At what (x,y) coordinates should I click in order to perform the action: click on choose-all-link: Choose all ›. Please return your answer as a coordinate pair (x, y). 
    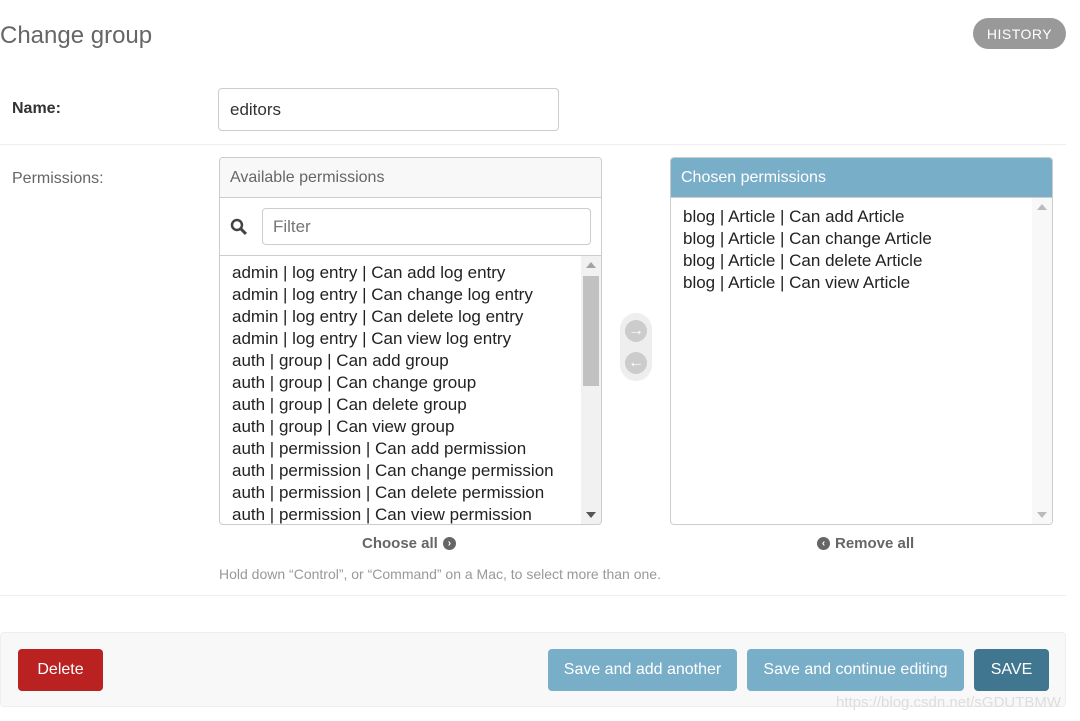
    Looking at the image, I should click on (409, 543).